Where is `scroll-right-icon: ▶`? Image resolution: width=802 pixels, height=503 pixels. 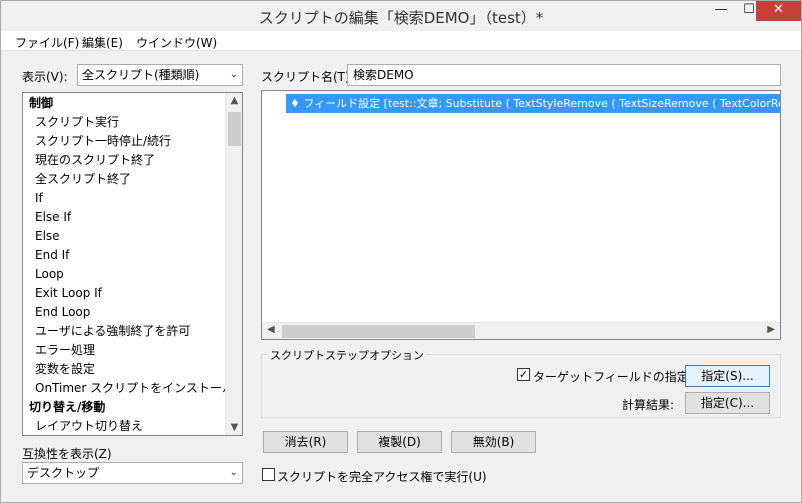
scroll-right-icon: ▶ is located at coordinates (771, 329).